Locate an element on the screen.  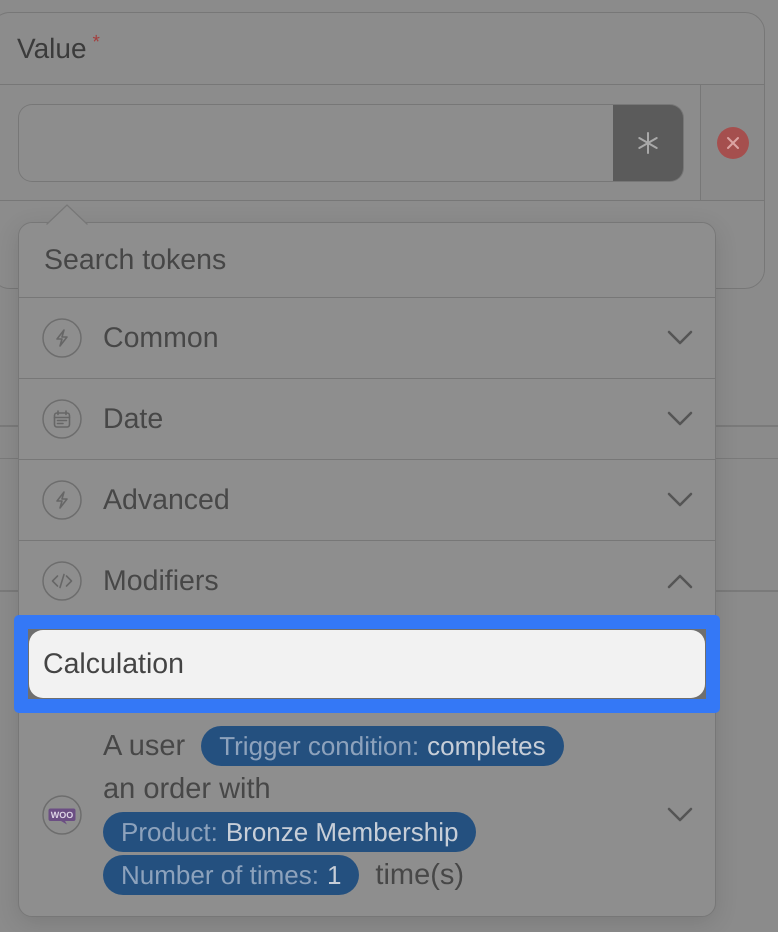
close-icon is located at coordinates (732, 142).